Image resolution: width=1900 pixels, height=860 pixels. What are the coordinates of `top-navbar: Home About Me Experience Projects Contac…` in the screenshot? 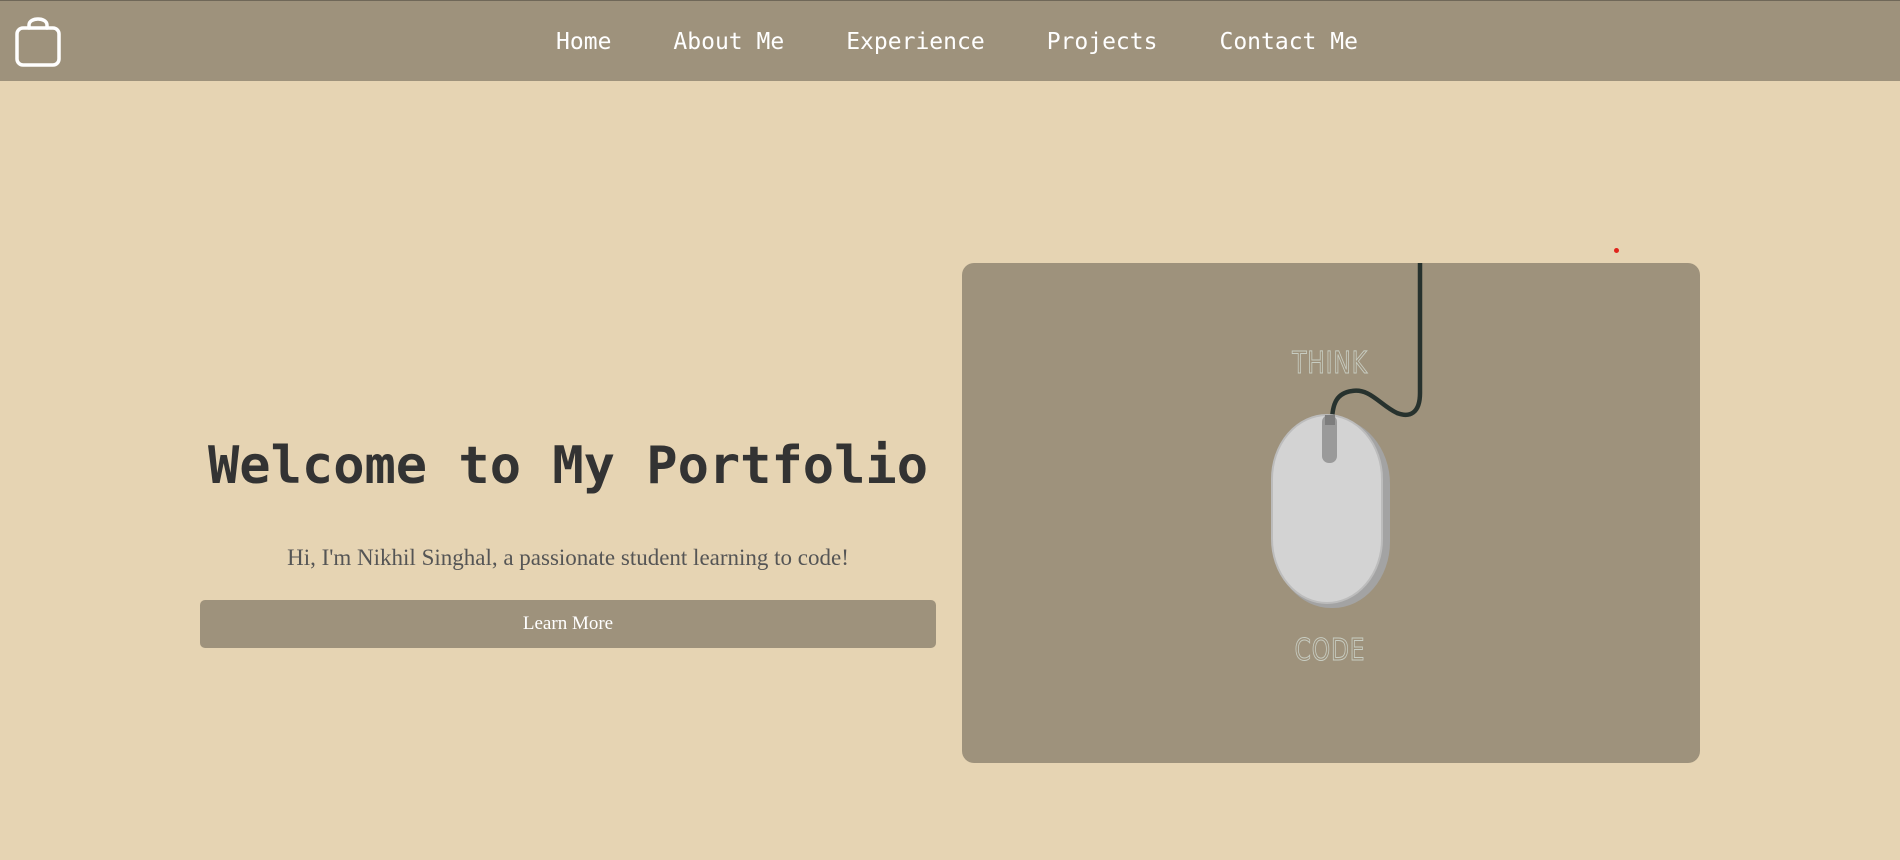 It's located at (950, 40).